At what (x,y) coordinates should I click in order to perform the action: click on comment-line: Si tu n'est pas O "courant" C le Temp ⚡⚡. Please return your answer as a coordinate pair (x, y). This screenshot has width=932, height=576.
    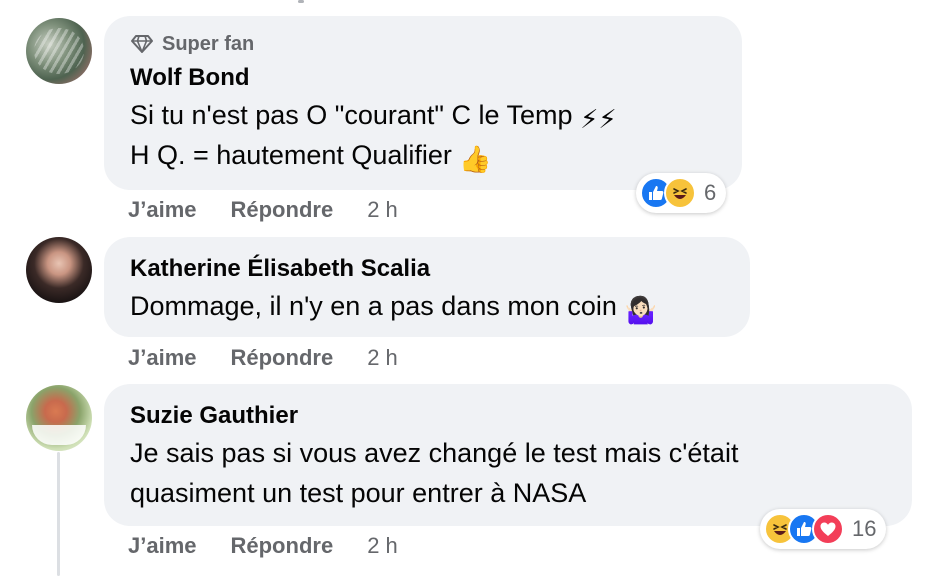
    Looking at the image, I should click on (423, 115).